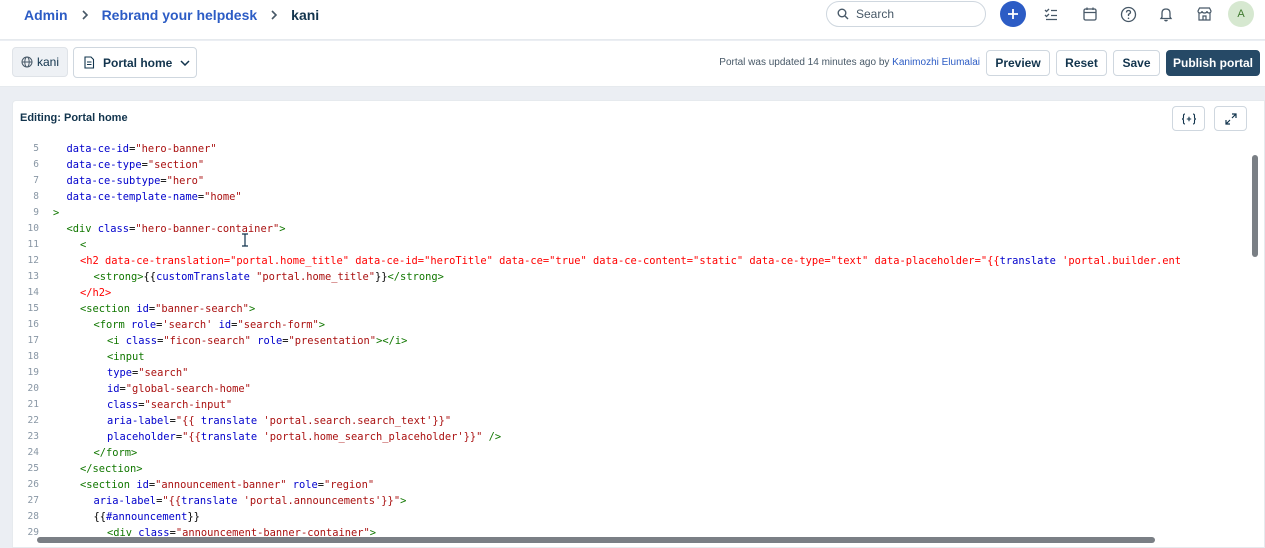 The width and height of the screenshot is (1265, 548). Describe the element at coordinates (47, 62) in the screenshot. I see `portal-chip-label: kani` at that location.